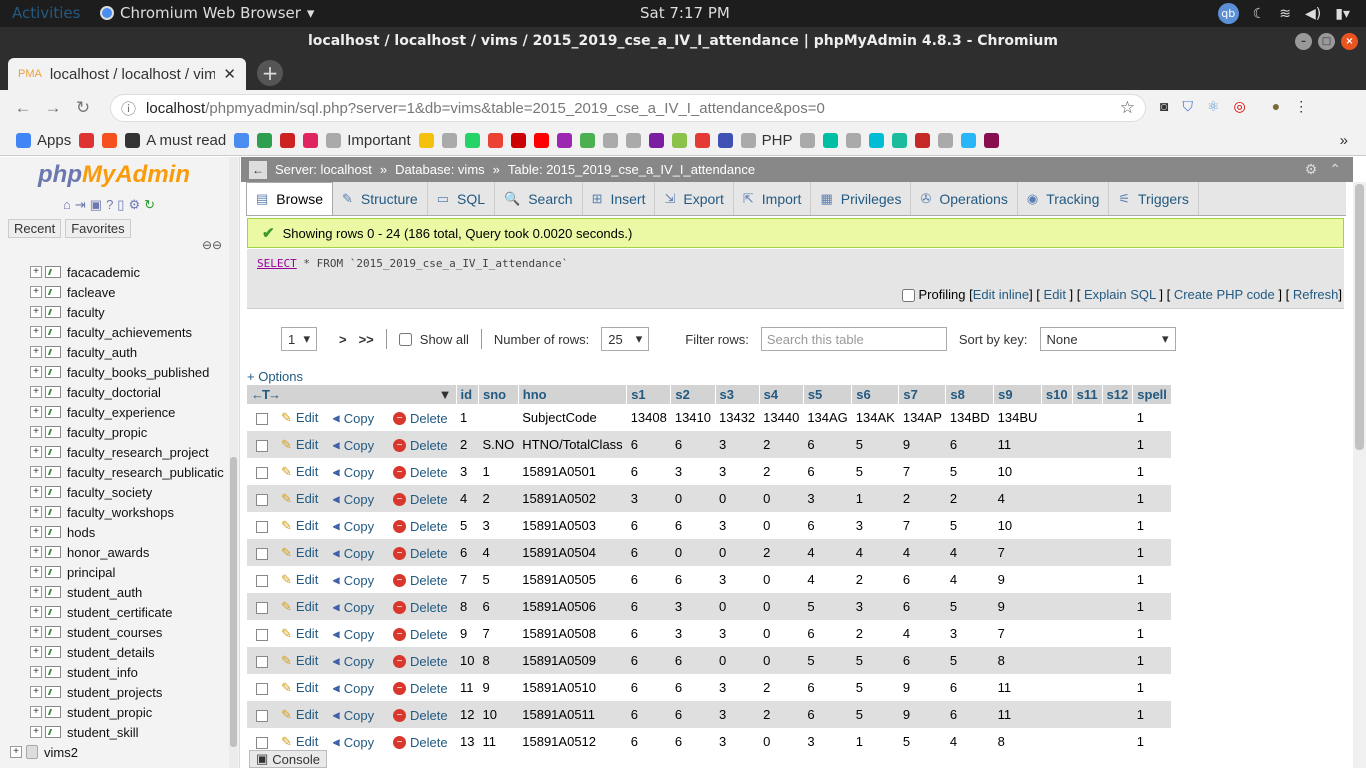  What do you see at coordinates (114, 592) in the screenshot?
I see `tree-table-item: + student_auth` at bounding box center [114, 592].